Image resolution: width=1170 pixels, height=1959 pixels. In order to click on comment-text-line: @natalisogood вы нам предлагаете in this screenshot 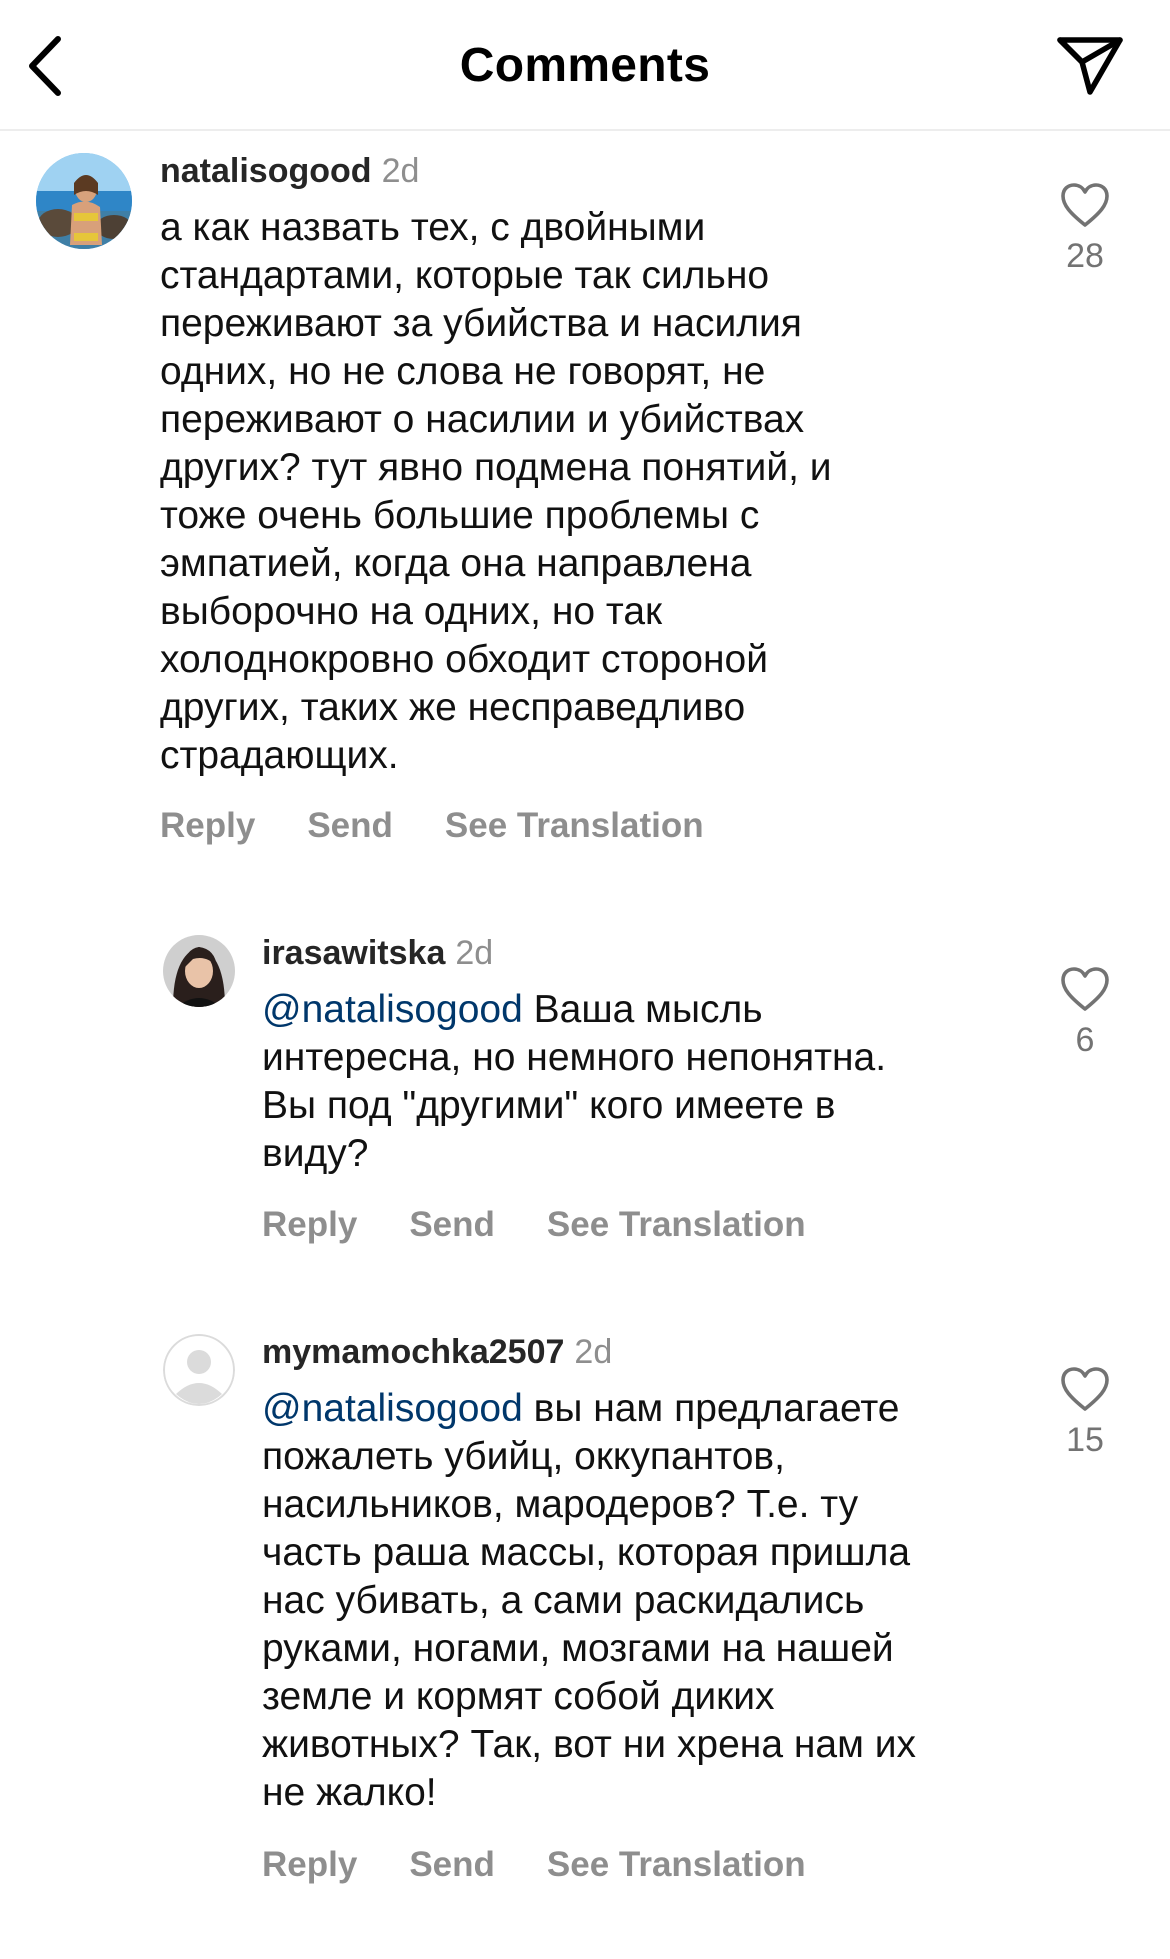, I will do `click(589, 1409)`.